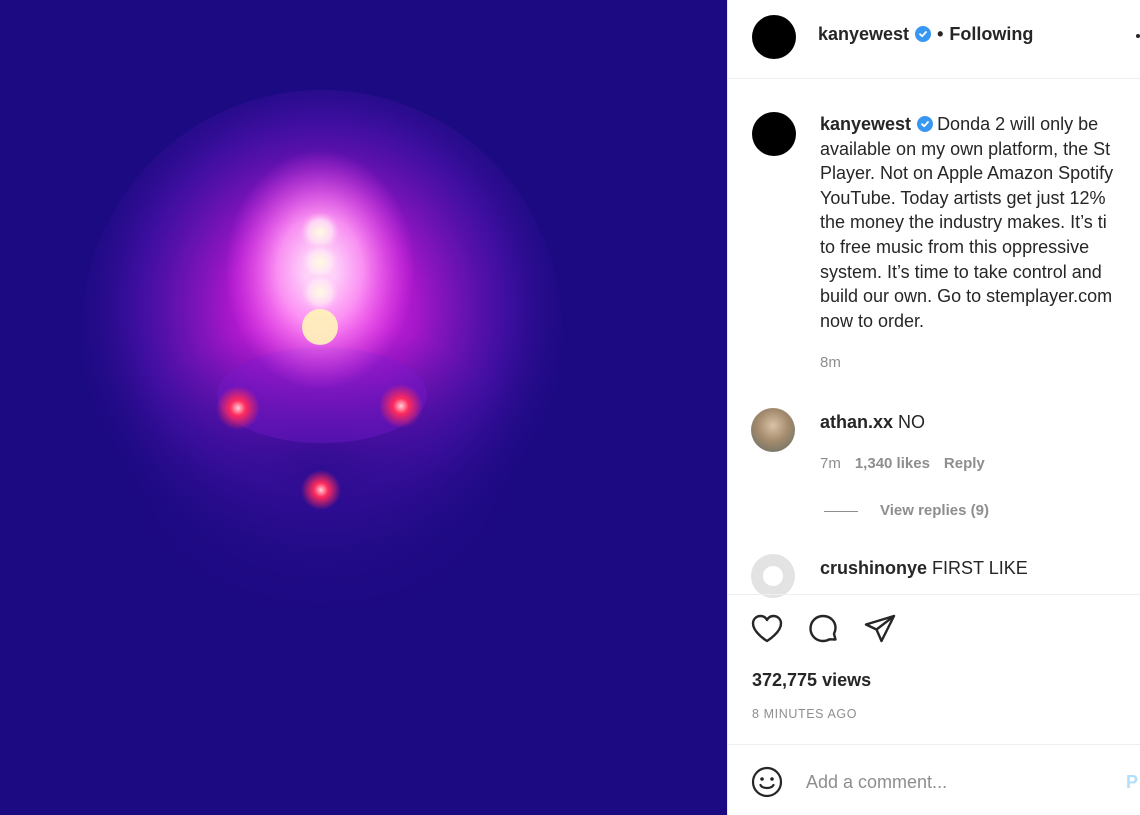 This screenshot has width=1140, height=815. What do you see at coordinates (767, 782) in the screenshot?
I see `smiley-face-icon` at bounding box center [767, 782].